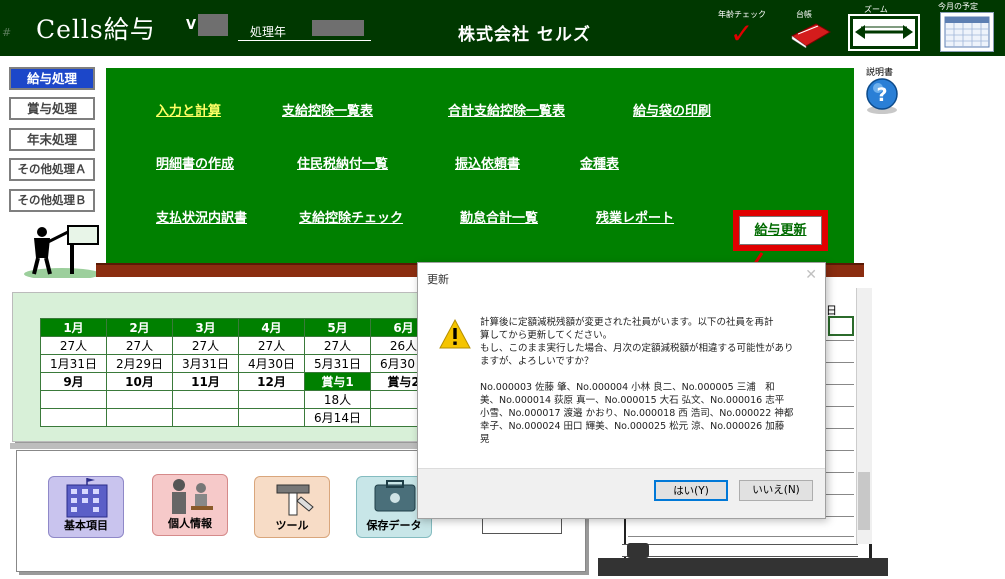  What do you see at coordinates (52, 169) in the screenshot?
I see `sidebar-item-other-a: その他処理Ａ` at bounding box center [52, 169].